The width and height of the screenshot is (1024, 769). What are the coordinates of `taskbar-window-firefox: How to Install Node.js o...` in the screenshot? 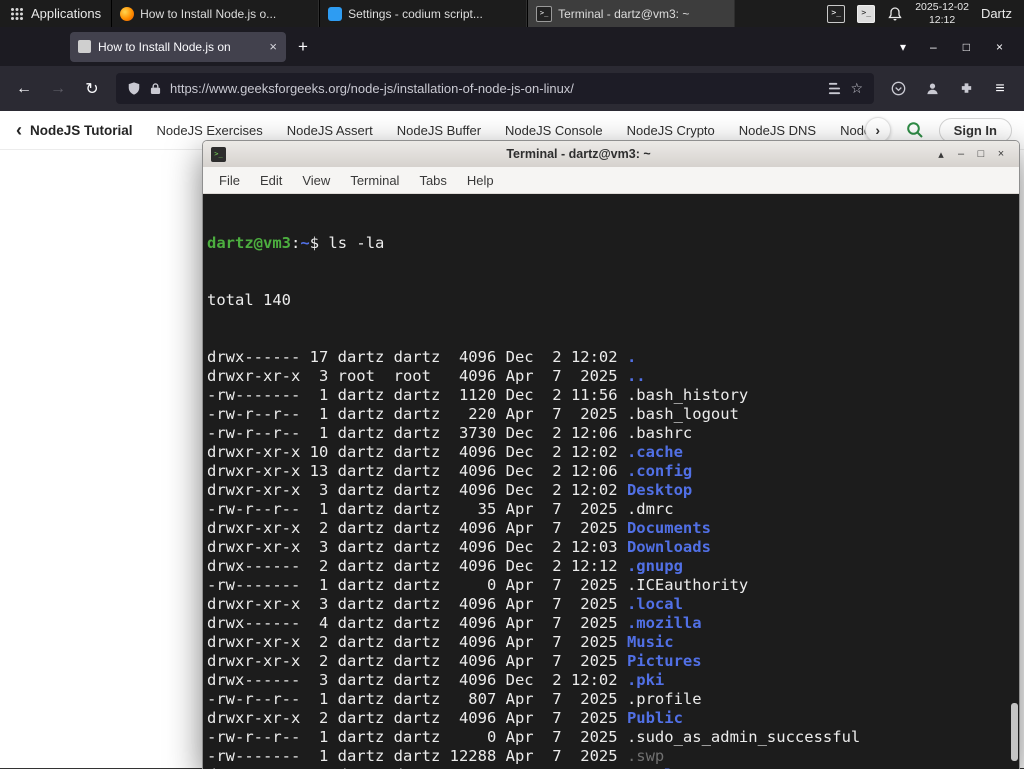 It's located at (215, 13).